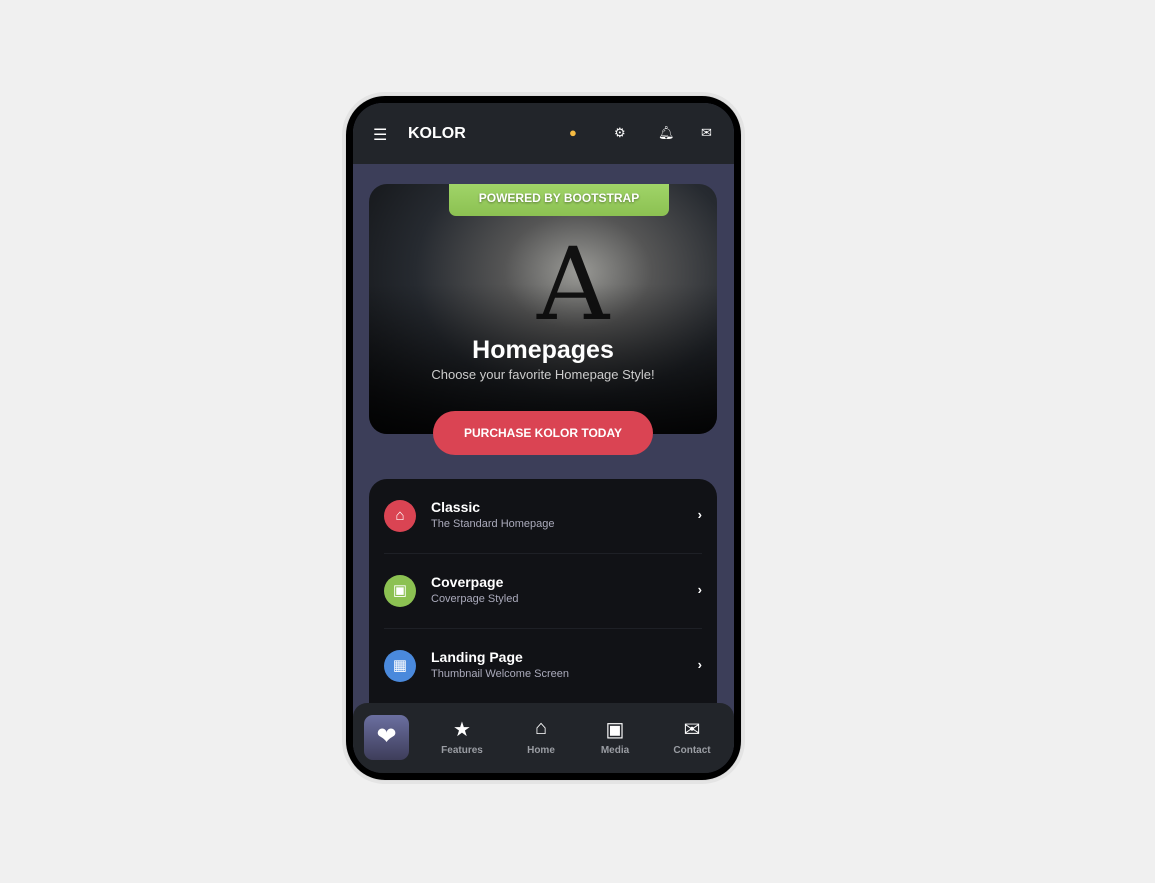  What do you see at coordinates (573, 132) in the screenshot?
I see `lightbulb-icon: ●` at bounding box center [573, 132].